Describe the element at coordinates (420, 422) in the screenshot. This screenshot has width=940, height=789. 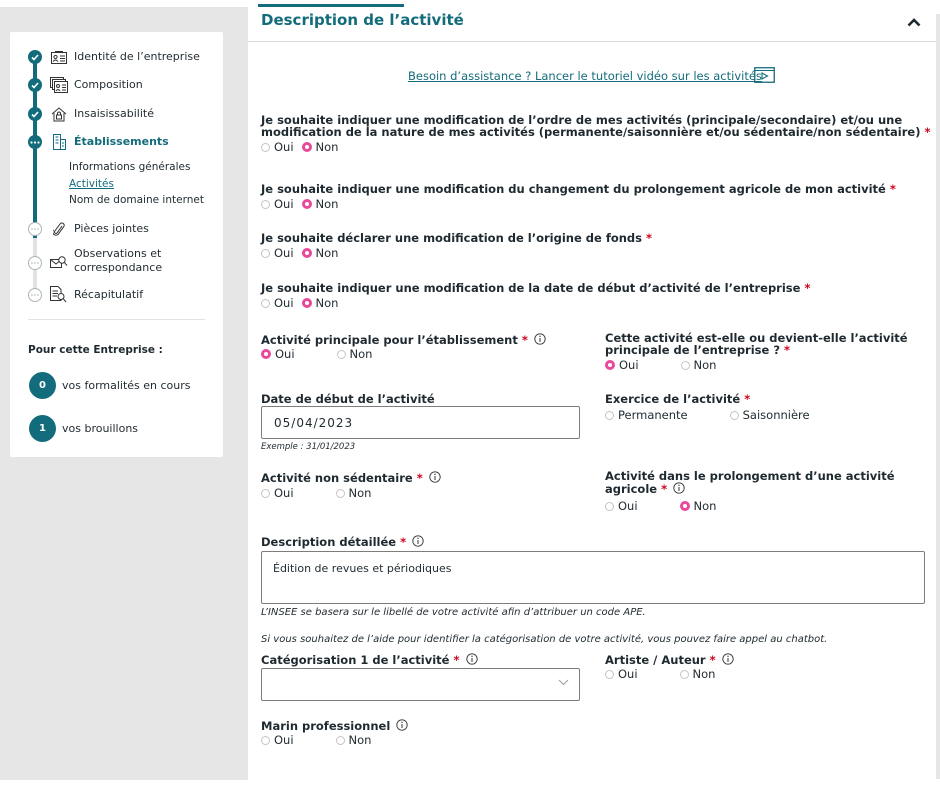
I see `date-debut-input: 05/04/2023` at that location.